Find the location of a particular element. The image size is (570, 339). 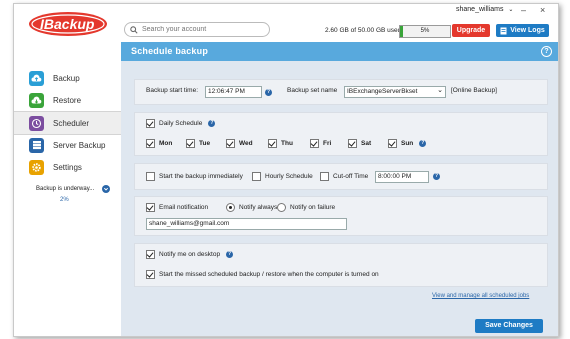

start-immediately-label: Start the backup immediately is located at coordinates (201, 176).